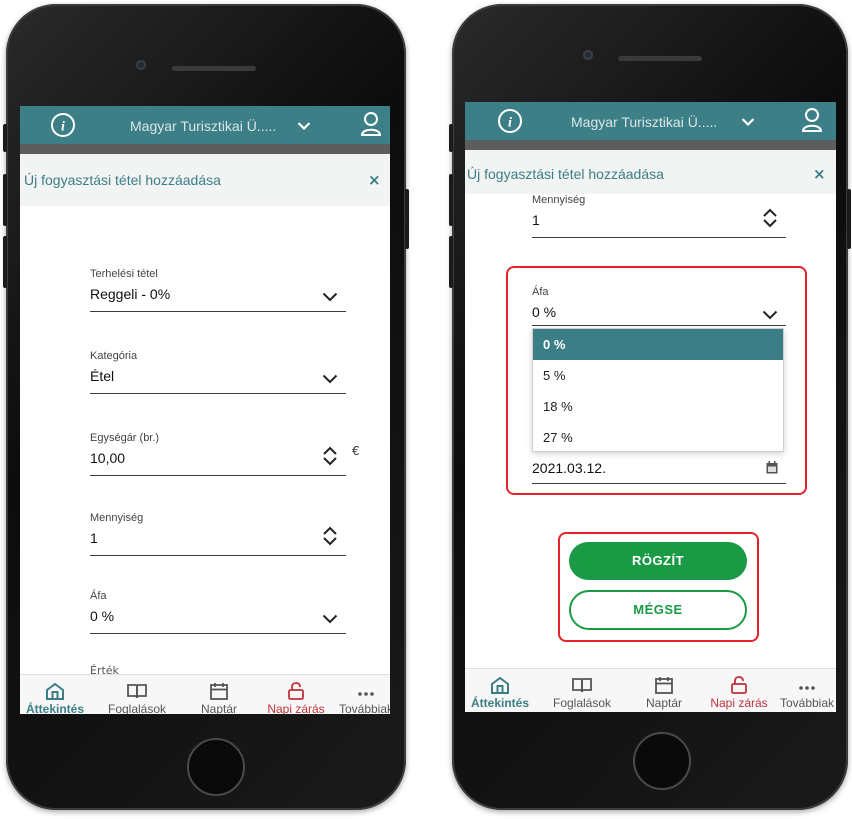 The height and width of the screenshot is (819, 852). I want to click on field-label: Egységár (br.), so click(125, 438).